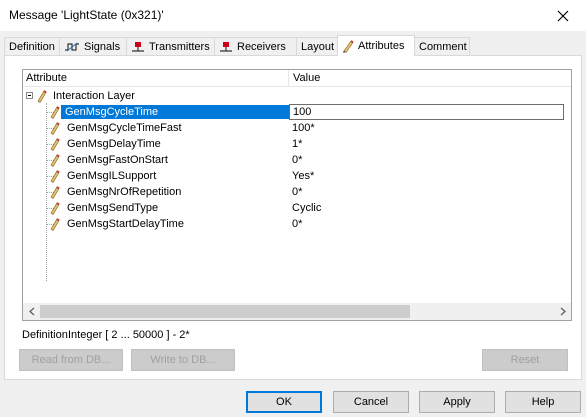  I want to click on tab-label: Comment, so click(443, 46).